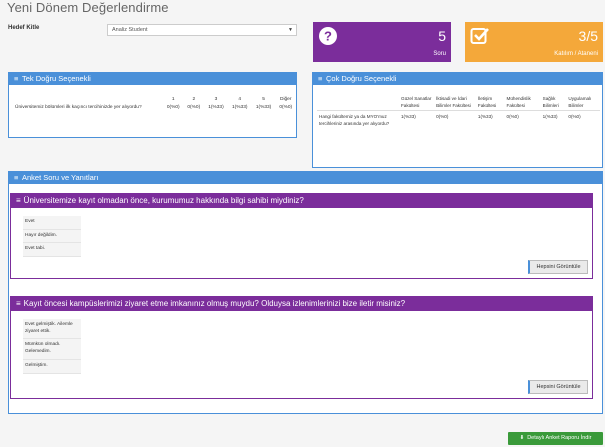 This screenshot has height=447, width=605. I want to click on answer-item: Evet tabi., so click(52, 250).